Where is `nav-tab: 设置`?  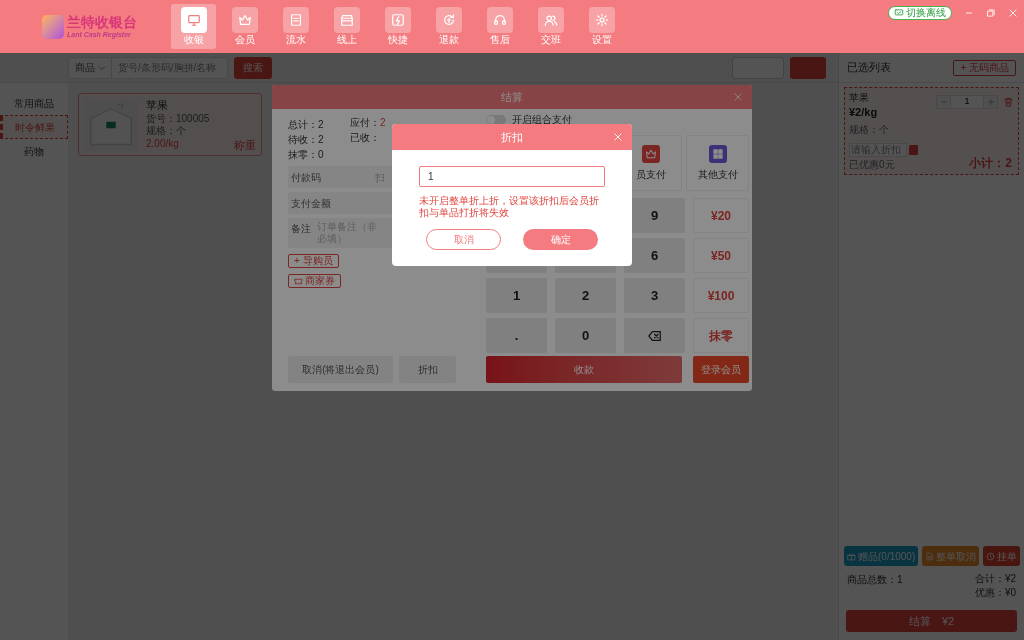 nav-tab: 设置 is located at coordinates (601, 26).